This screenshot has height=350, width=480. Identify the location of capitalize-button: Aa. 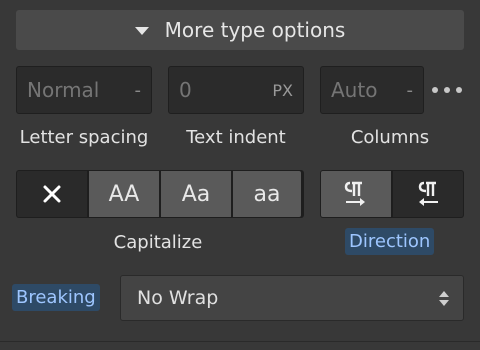
(196, 194).